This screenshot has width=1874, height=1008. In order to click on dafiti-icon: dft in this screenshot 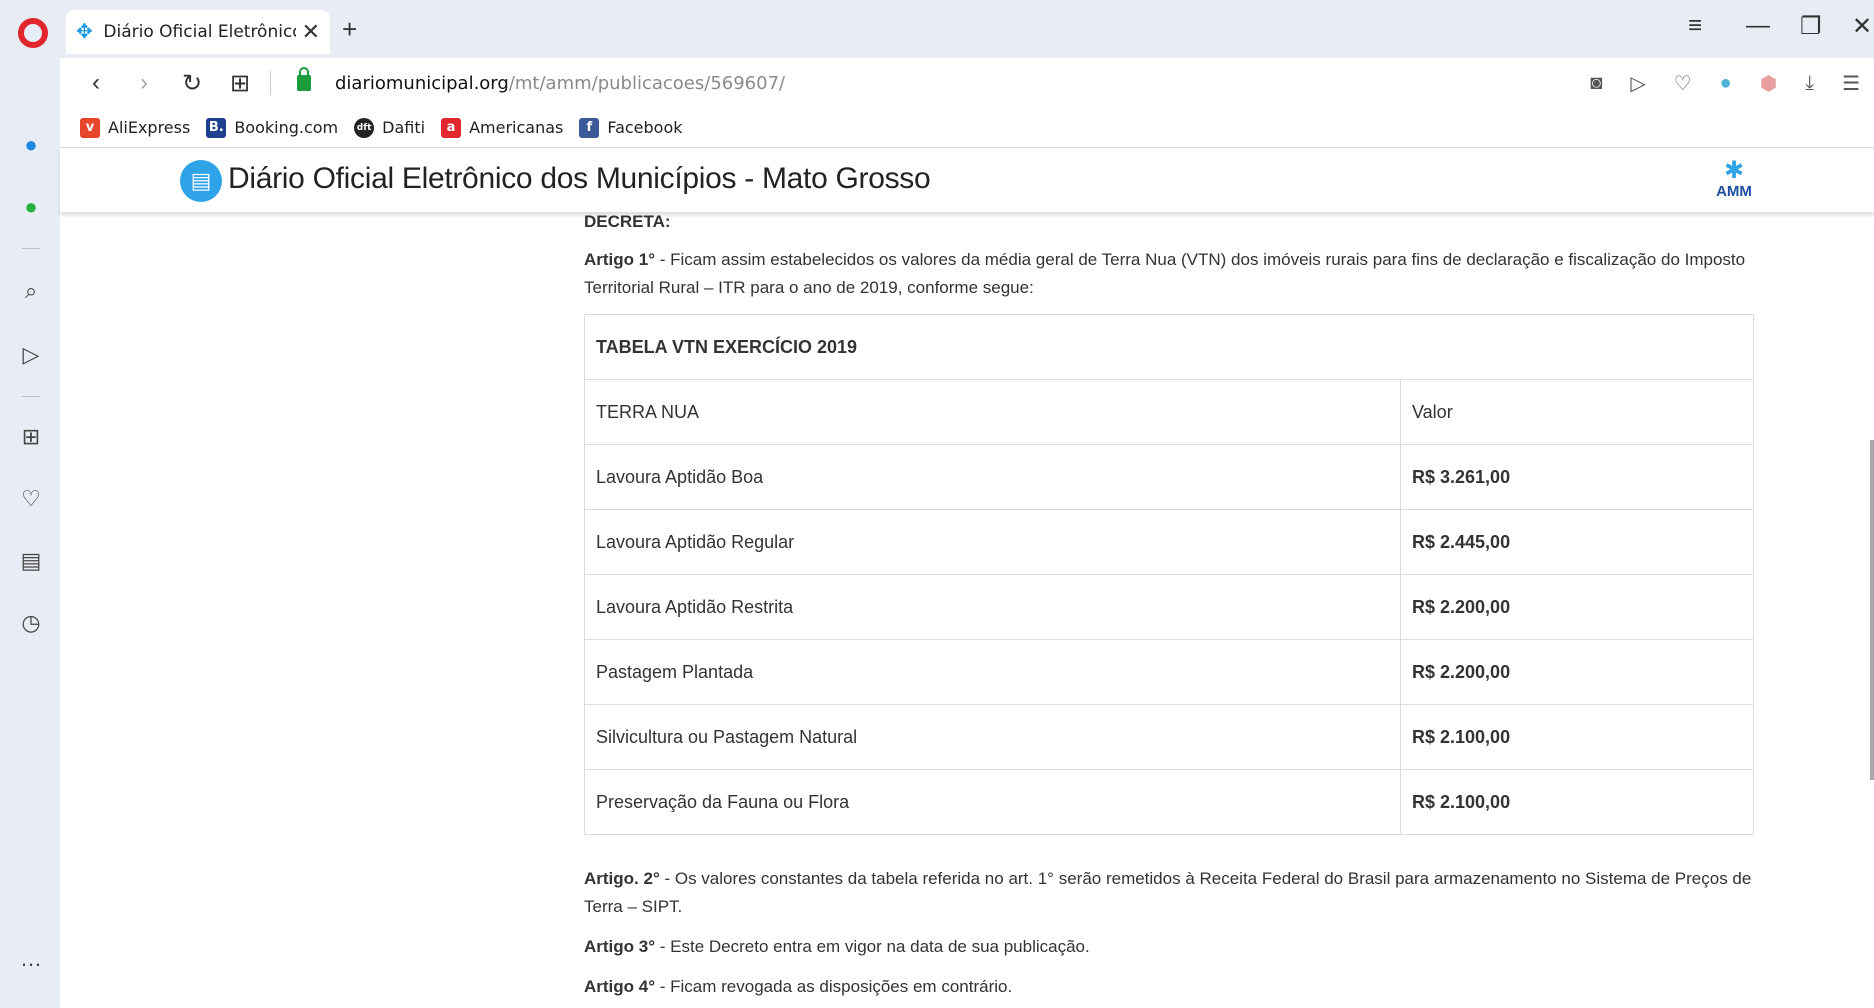, I will do `click(364, 127)`.